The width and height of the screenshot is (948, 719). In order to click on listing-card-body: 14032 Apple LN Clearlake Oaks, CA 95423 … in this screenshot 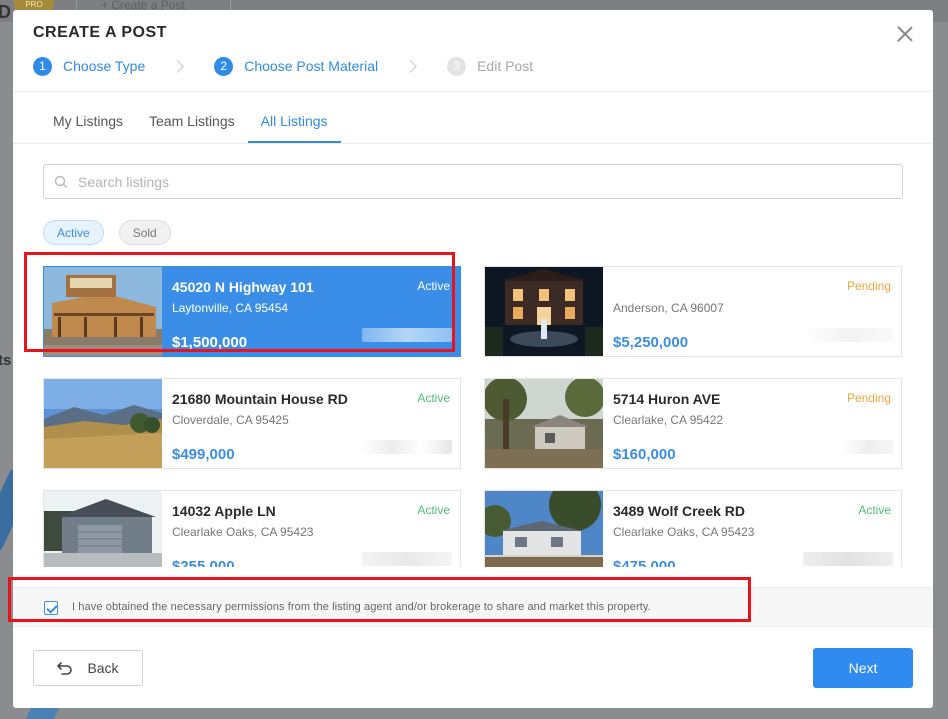, I will do `click(311, 529)`.